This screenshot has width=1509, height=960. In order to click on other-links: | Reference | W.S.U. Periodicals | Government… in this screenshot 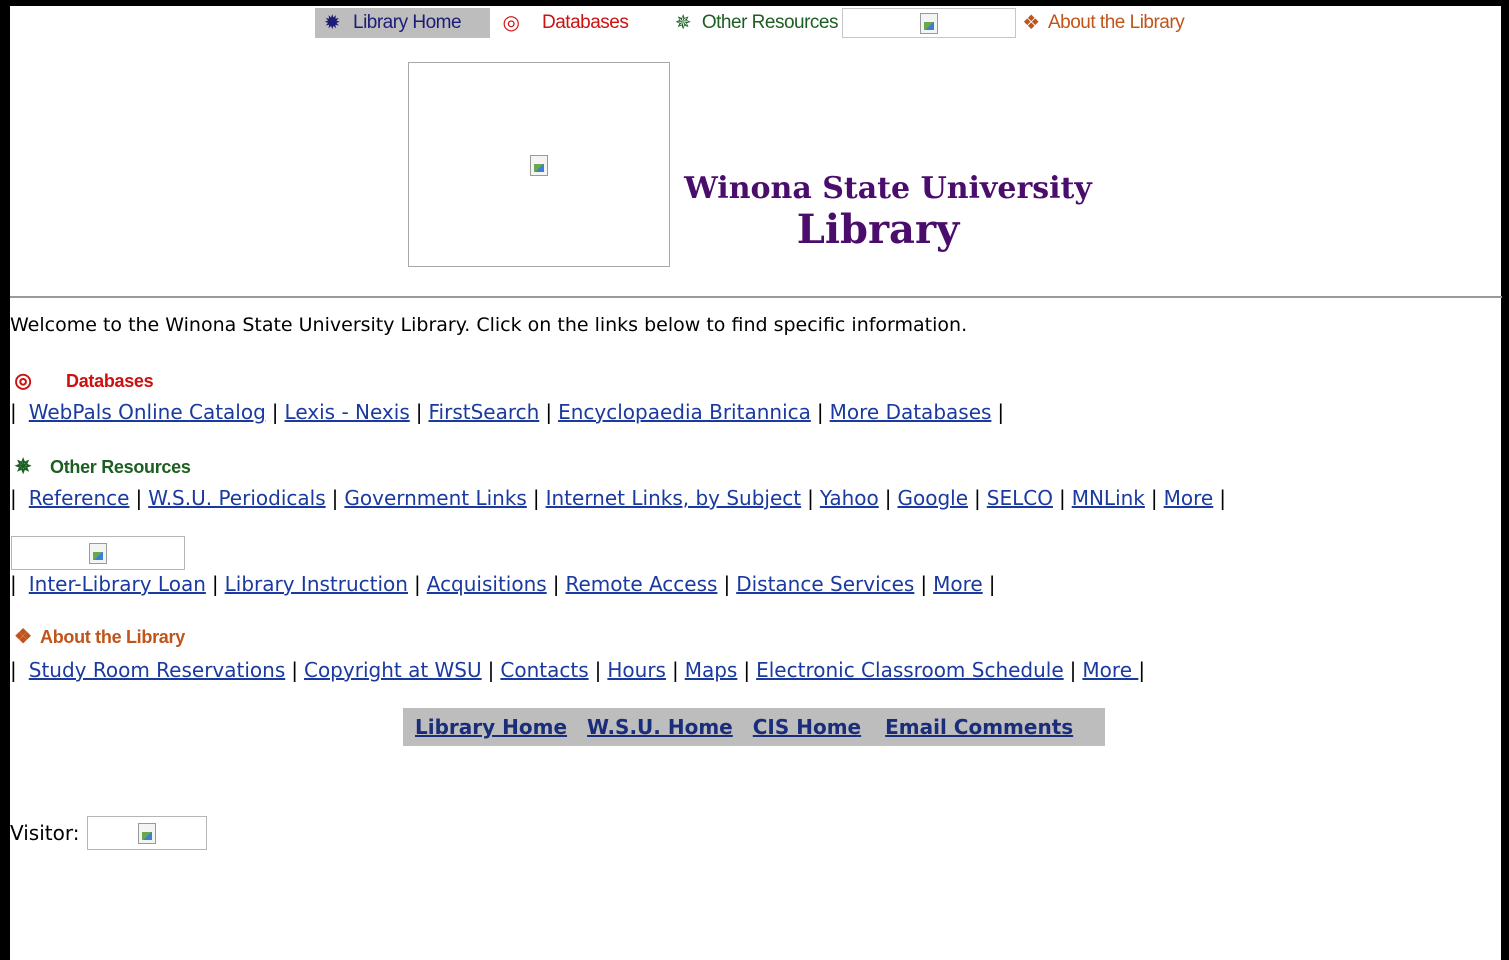, I will do `click(618, 498)`.